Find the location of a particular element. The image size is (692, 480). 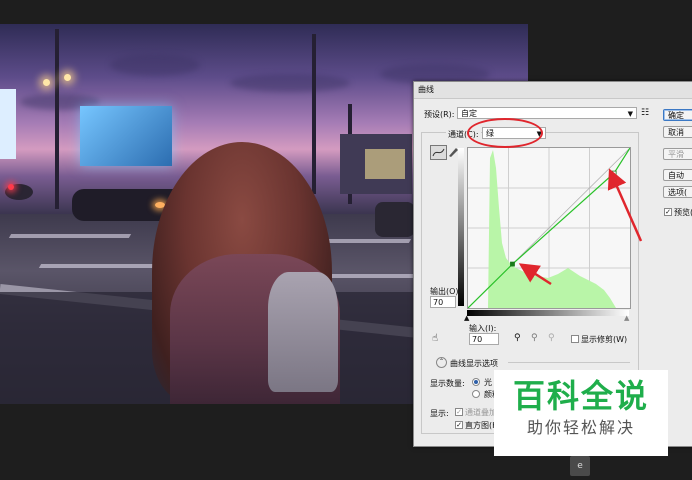

watermark-title: 百科全说 is located at coordinates (580, 396).